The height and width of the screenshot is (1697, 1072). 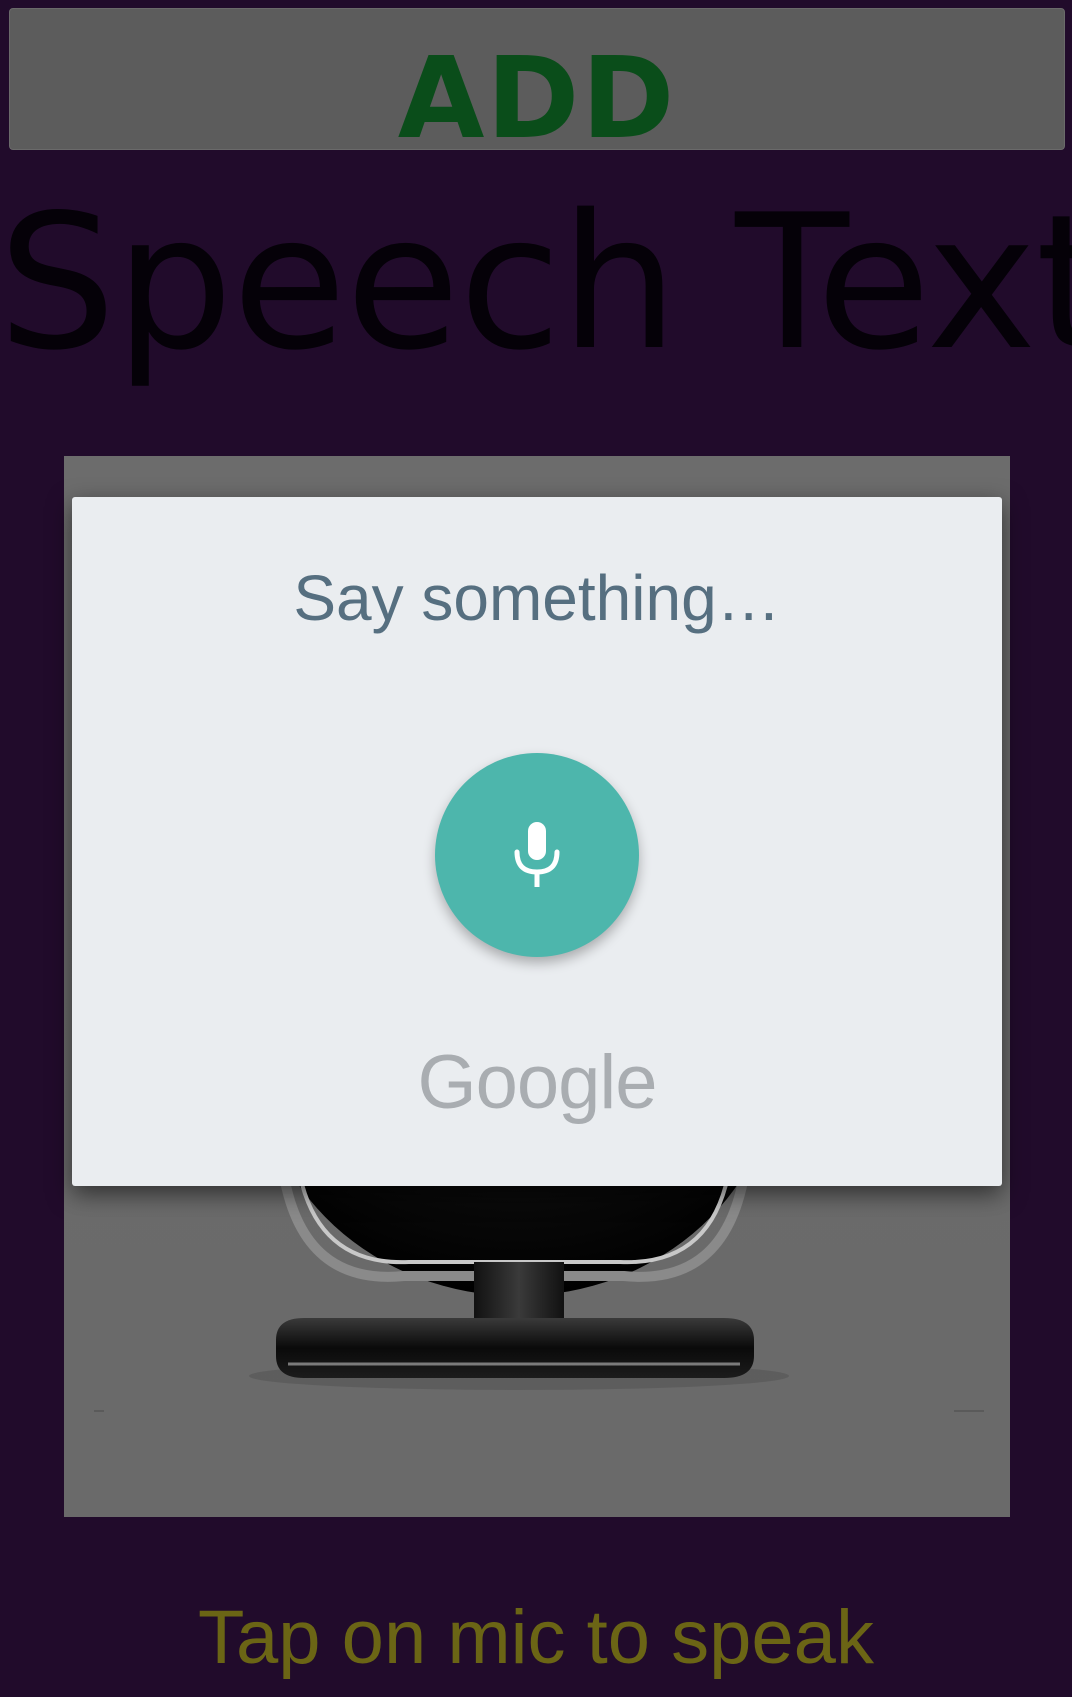 I want to click on mic-button, so click(x=537, y=855).